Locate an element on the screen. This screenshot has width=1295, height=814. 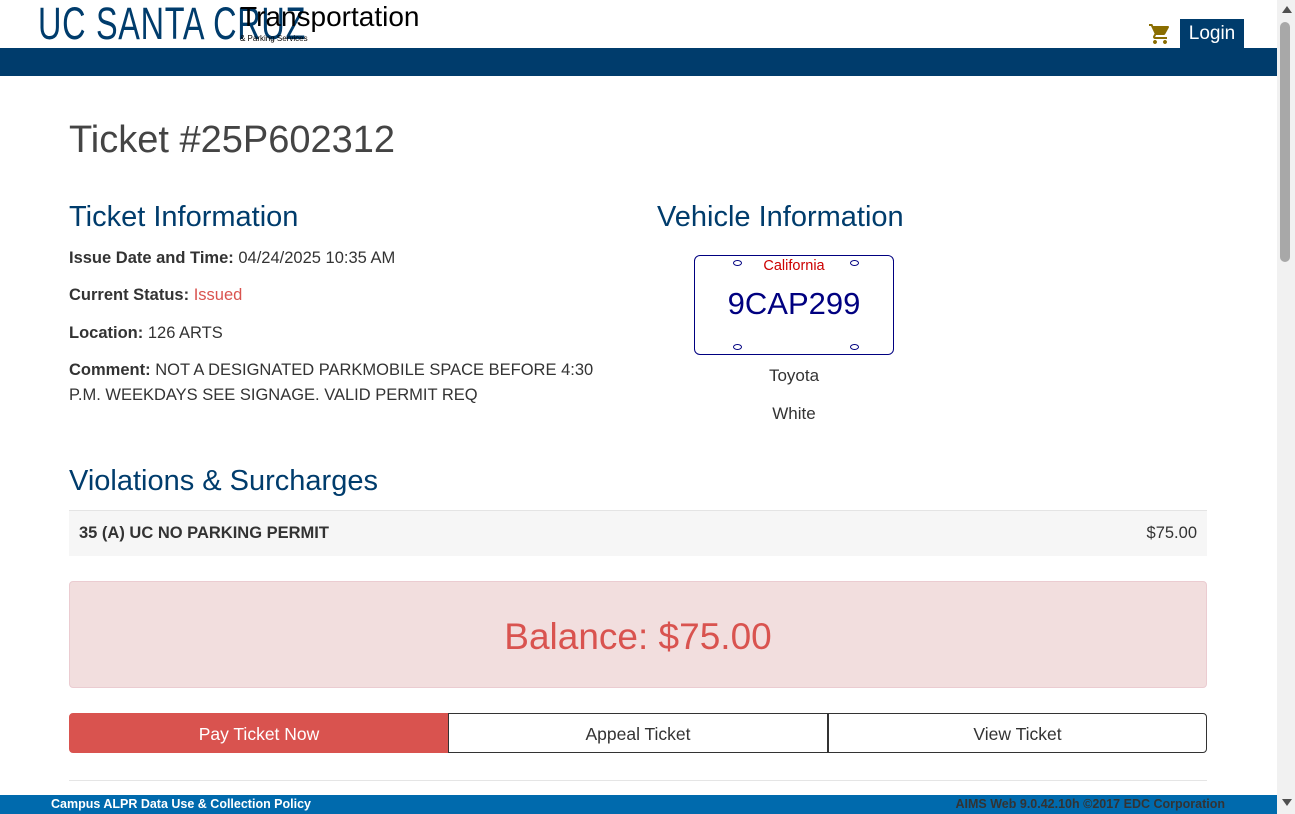
violation-row: 35 (A) UC NO PARKING PERMIT $75.00 is located at coordinates (638, 533).